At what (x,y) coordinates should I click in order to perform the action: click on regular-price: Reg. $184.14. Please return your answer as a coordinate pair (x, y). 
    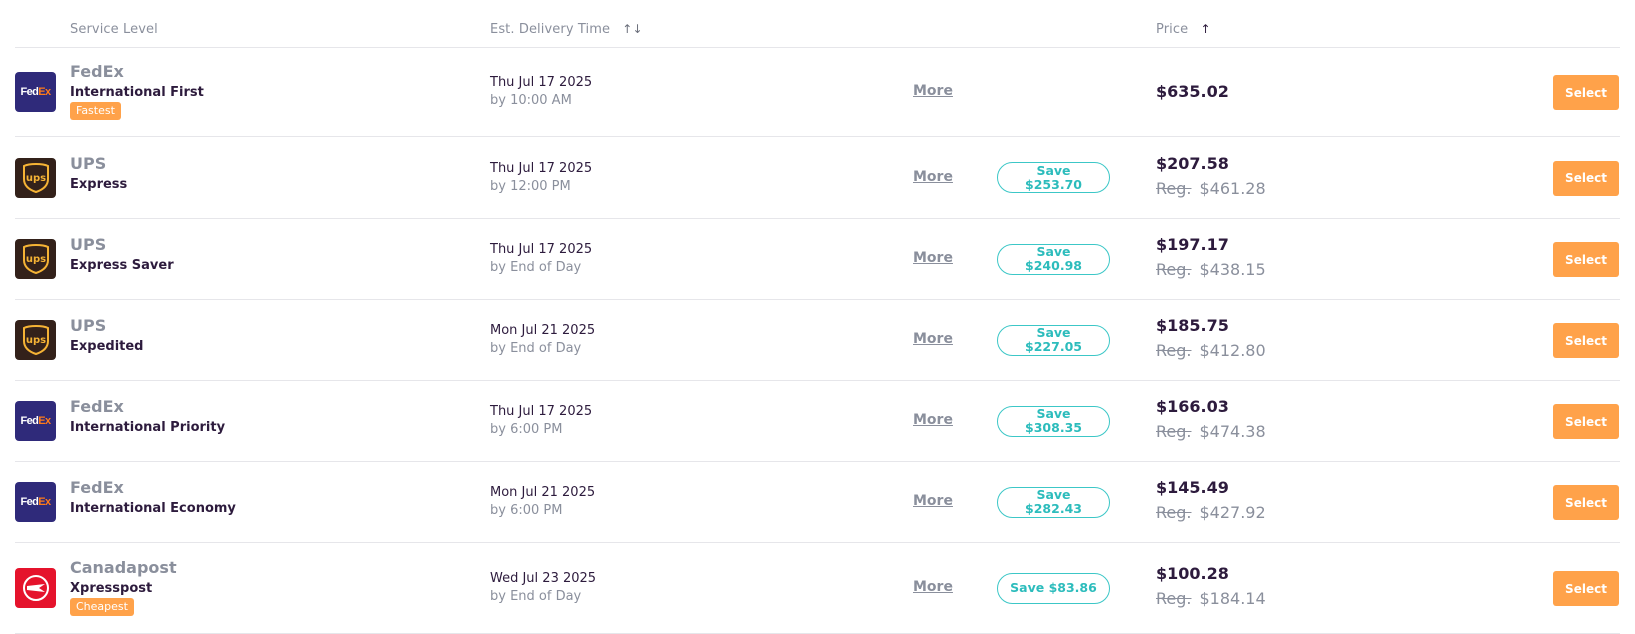
    Looking at the image, I should click on (1211, 598).